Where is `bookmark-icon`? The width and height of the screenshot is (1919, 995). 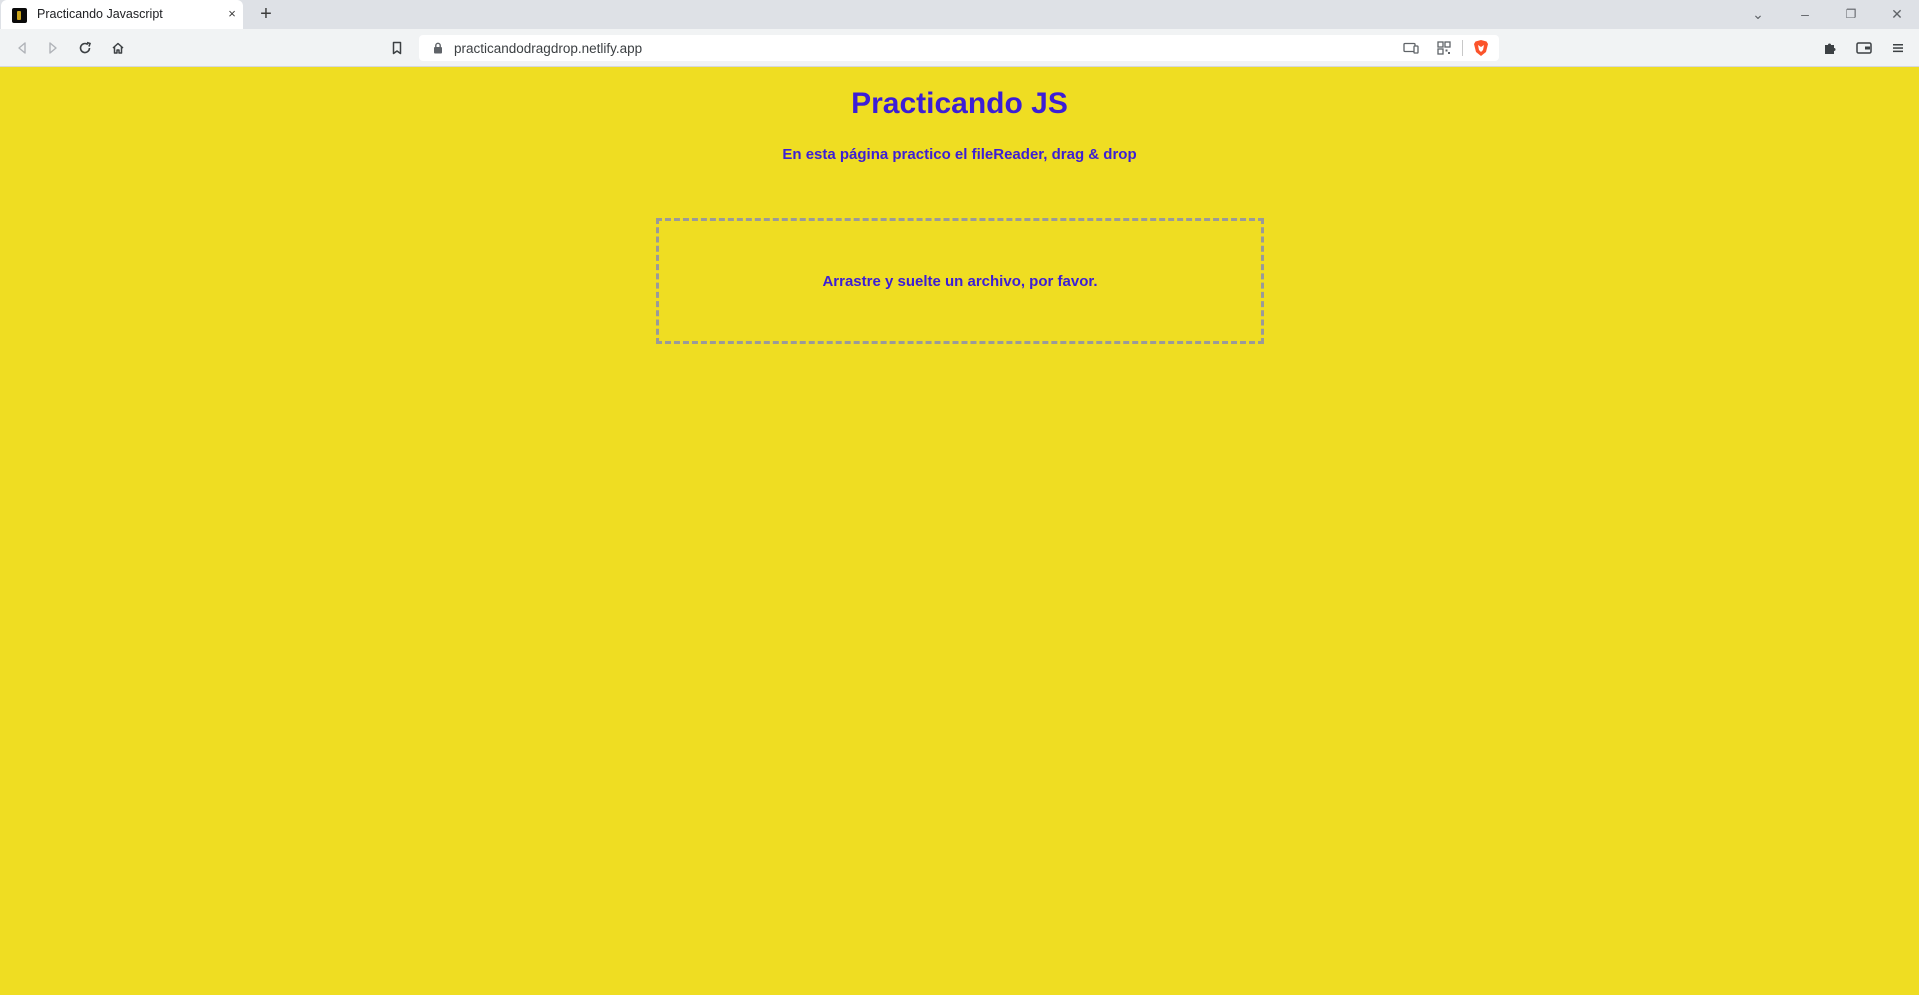
bookmark-icon is located at coordinates (397, 48).